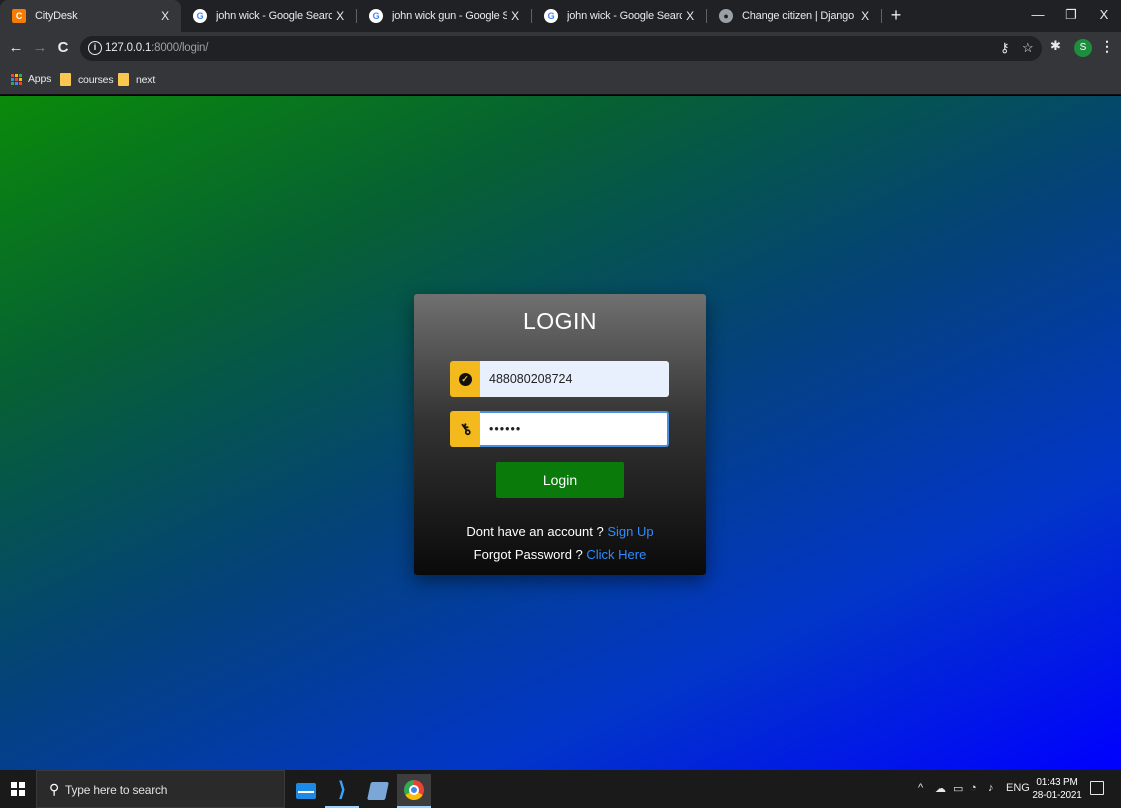 The height and width of the screenshot is (808, 1121). I want to click on bookmark-label: Apps, so click(40, 79).